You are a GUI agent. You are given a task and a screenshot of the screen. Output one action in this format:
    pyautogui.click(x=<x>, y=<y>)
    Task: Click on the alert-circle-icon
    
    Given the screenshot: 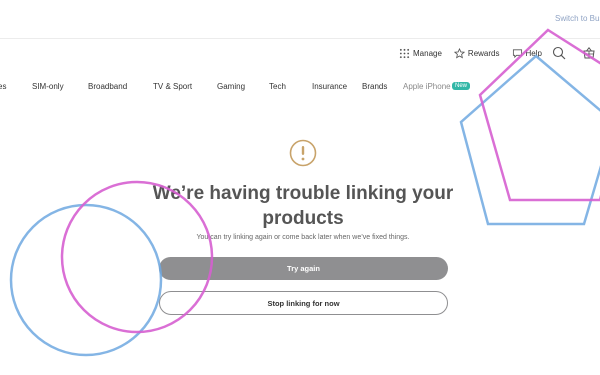 What is the action you would take?
    pyautogui.click(x=303, y=153)
    